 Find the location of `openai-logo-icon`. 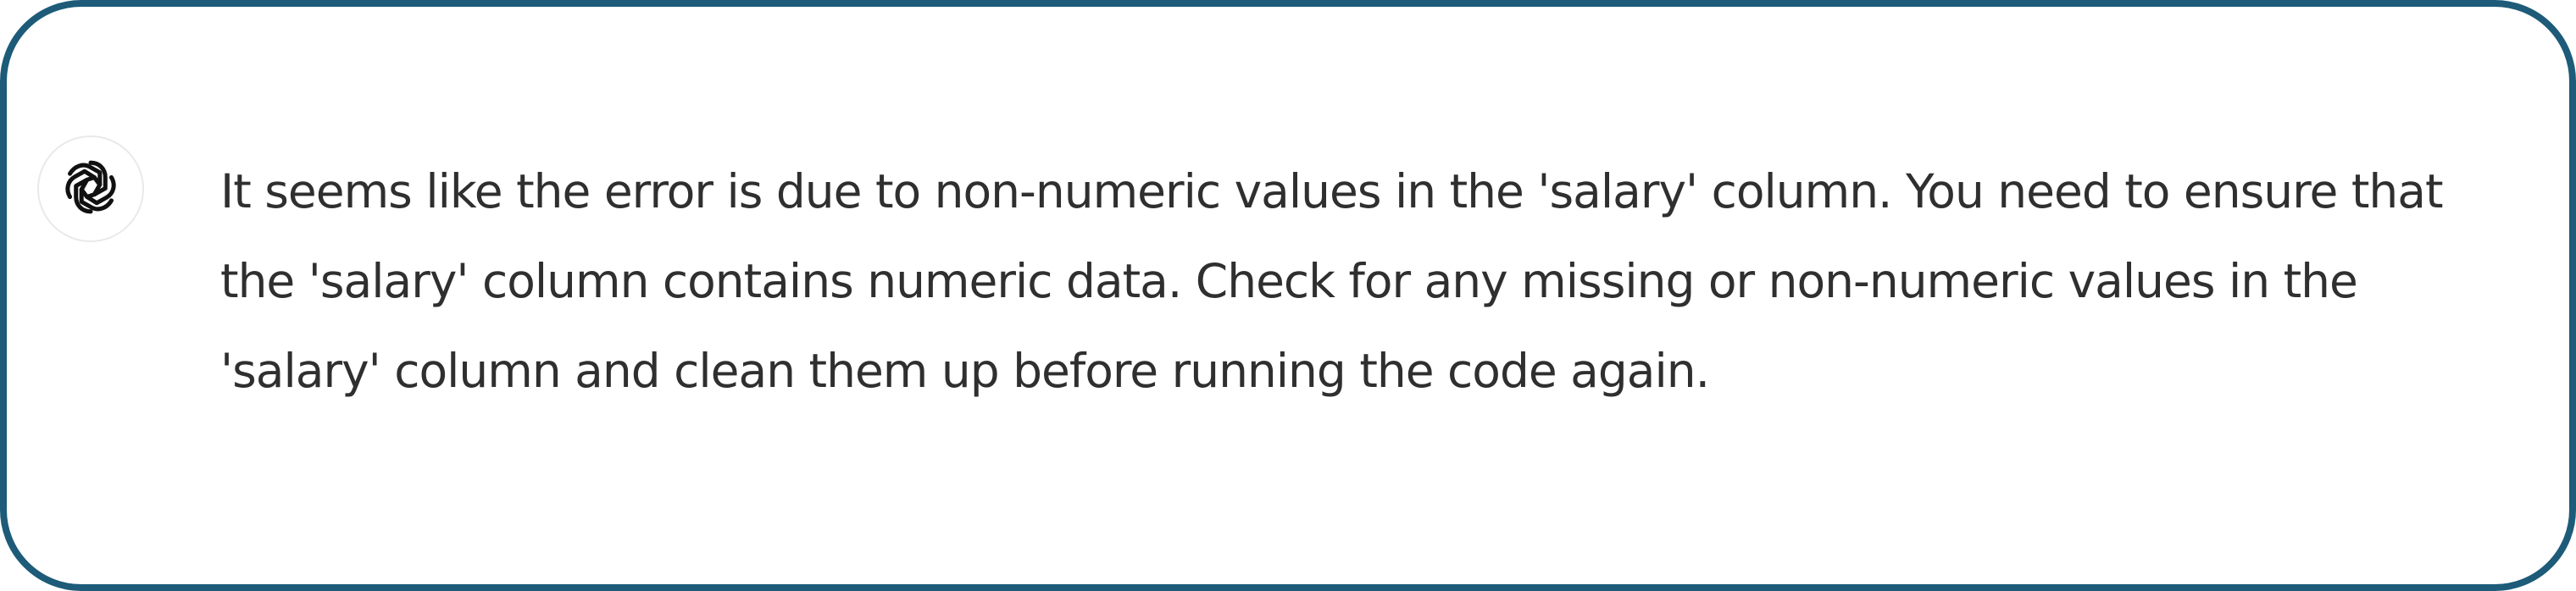

openai-logo-icon is located at coordinates (90, 189).